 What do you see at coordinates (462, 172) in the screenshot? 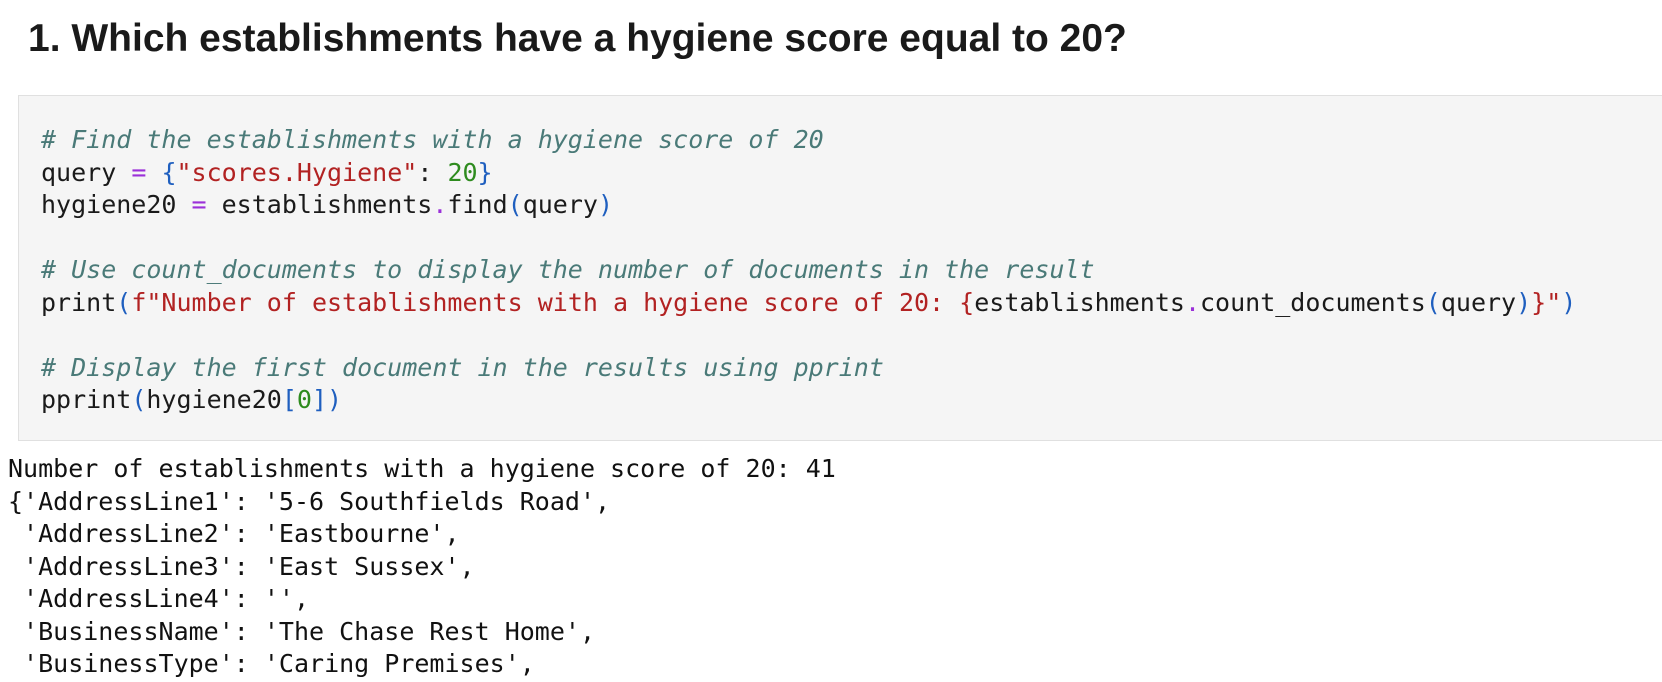
I see `code-token: 20` at bounding box center [462, 172].